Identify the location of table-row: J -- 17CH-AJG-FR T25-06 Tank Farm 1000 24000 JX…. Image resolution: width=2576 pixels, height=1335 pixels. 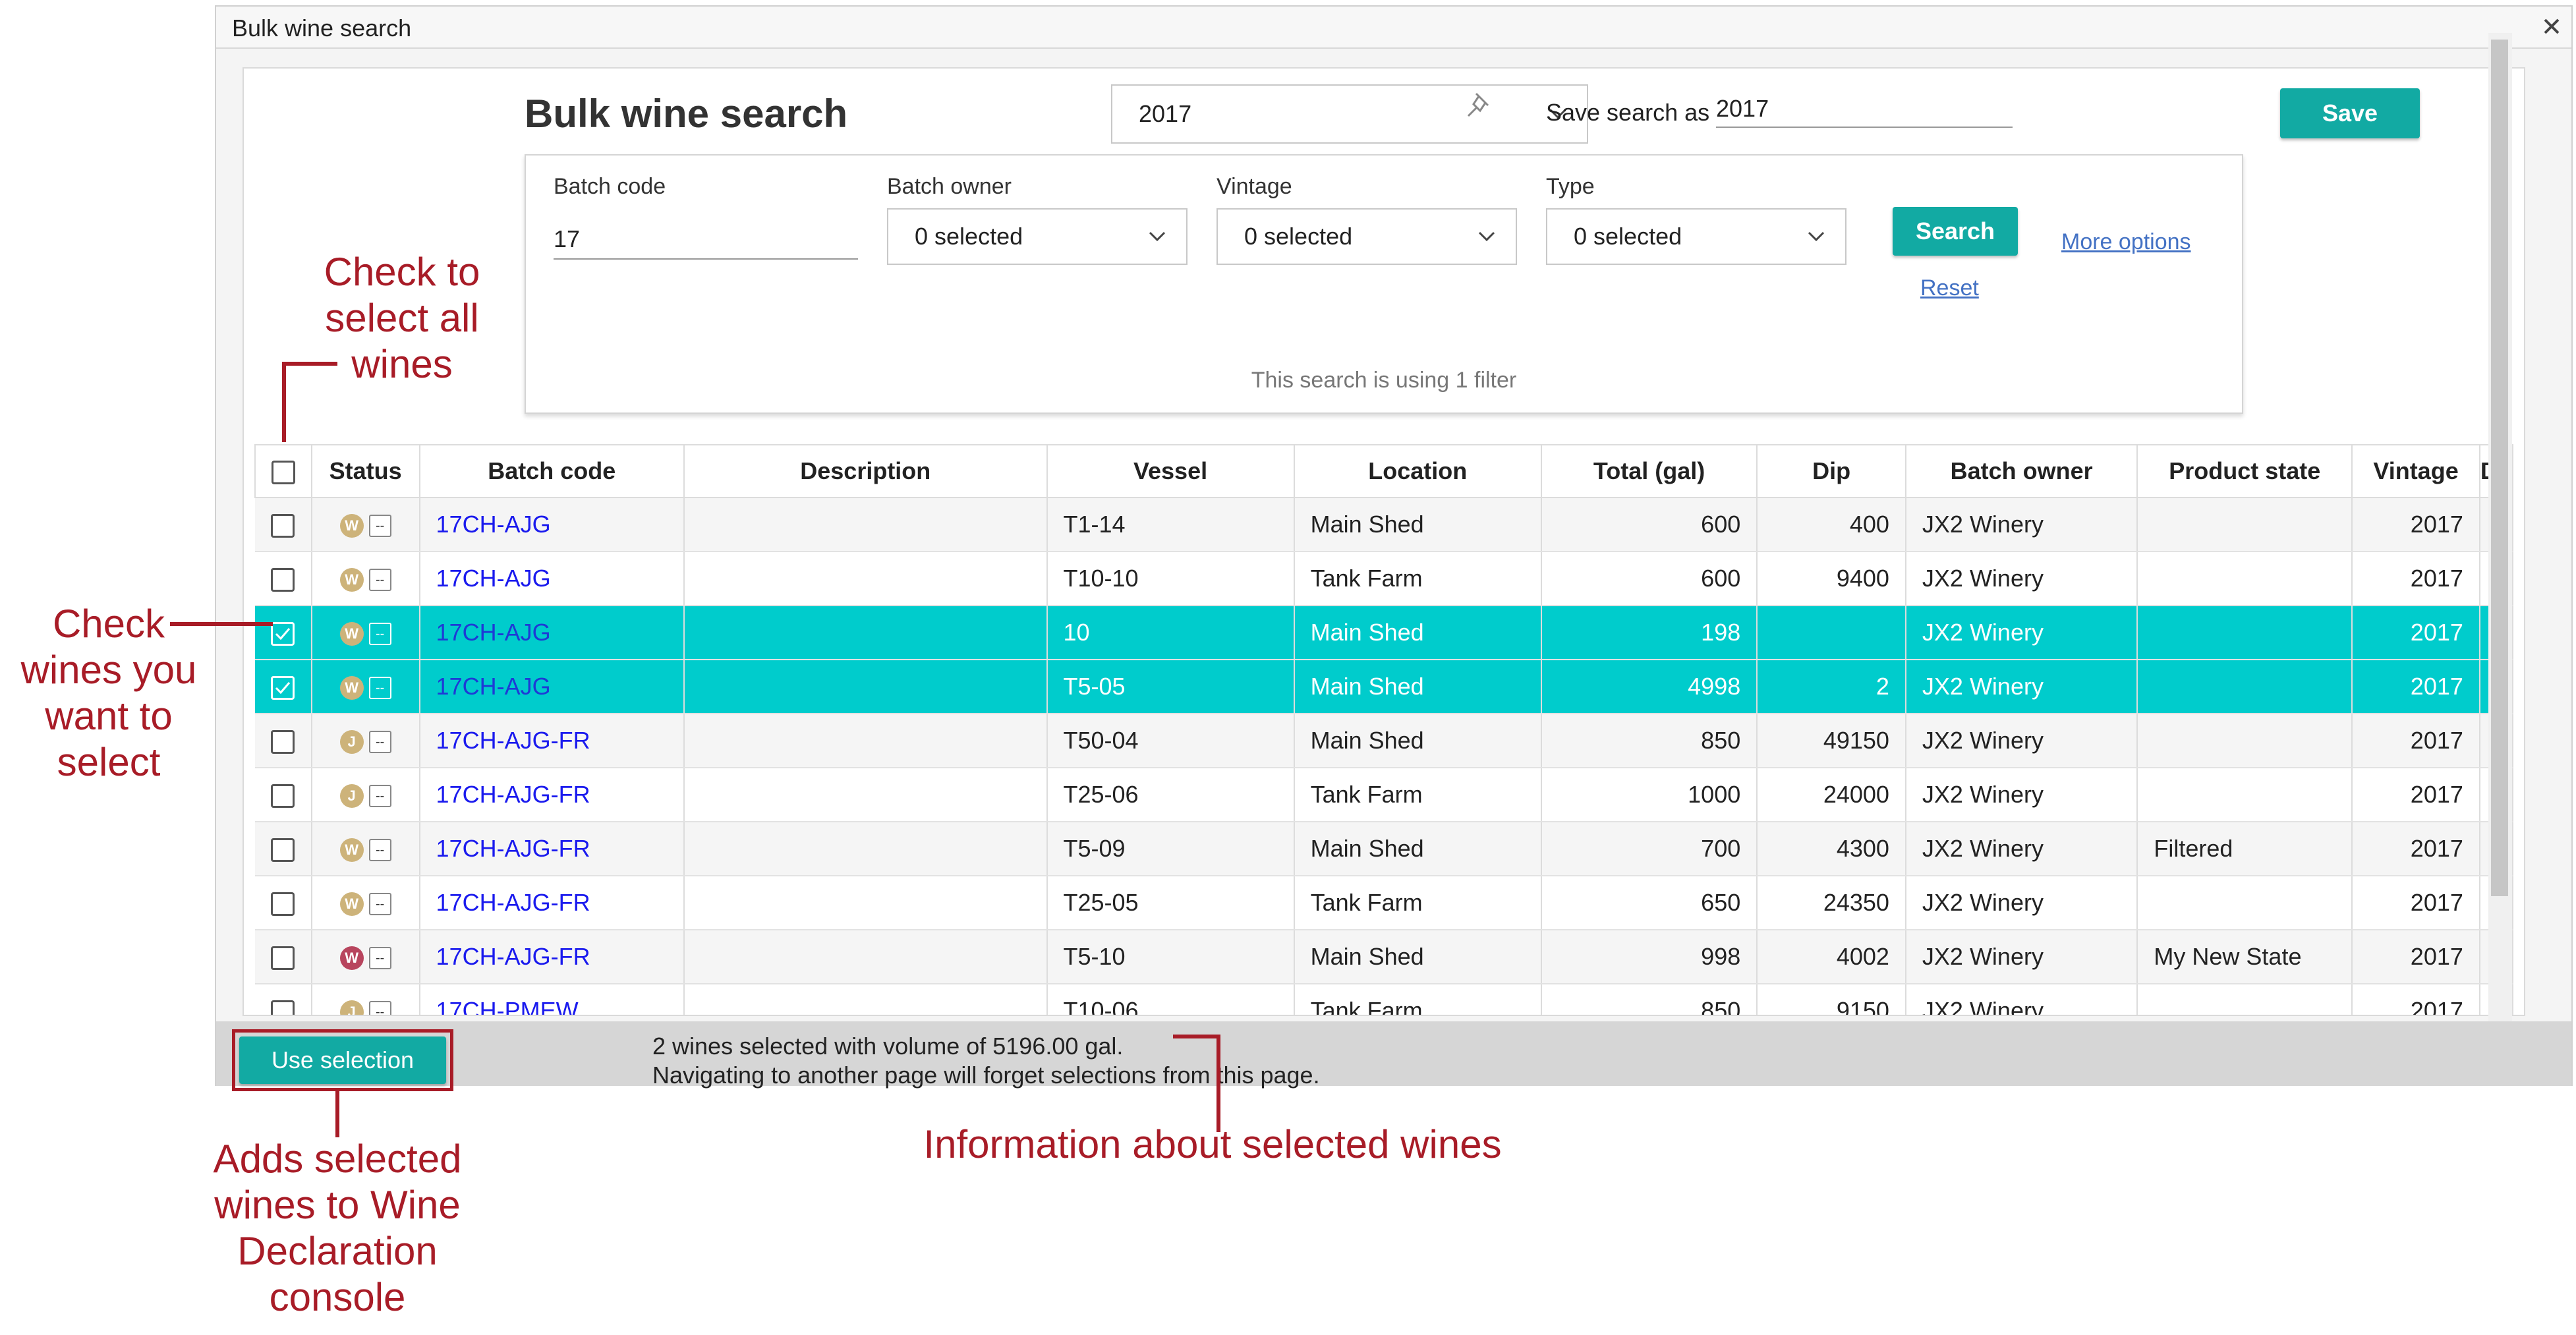
(1384, 795).